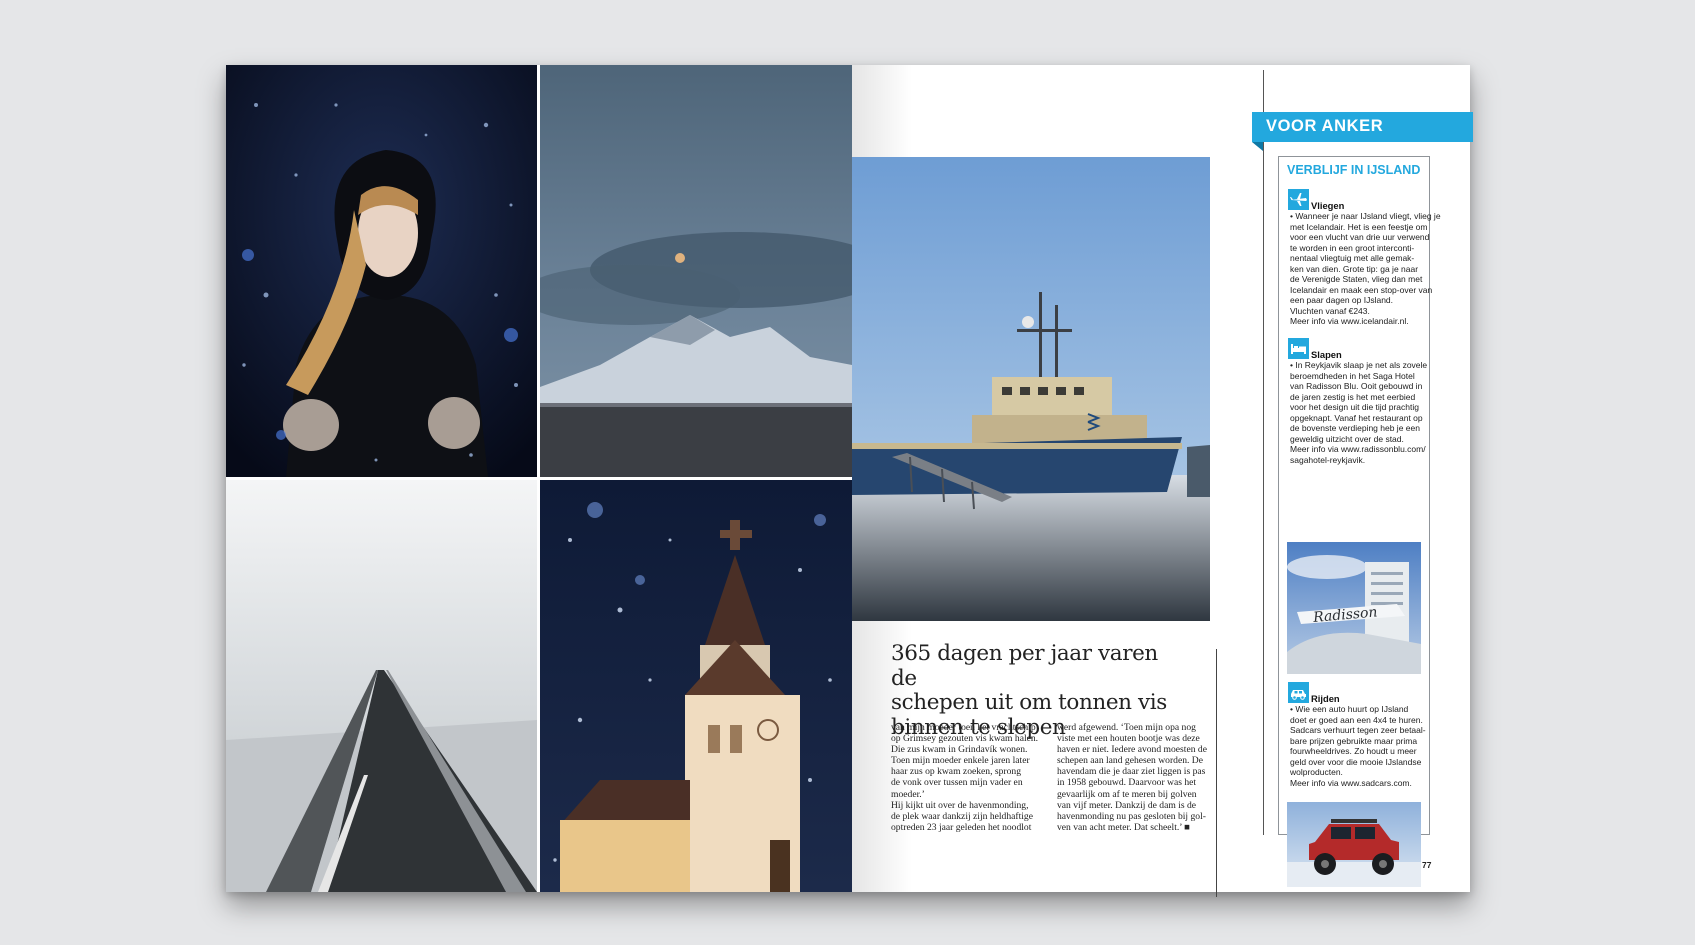  I want to click on text-line: • In Reykjavik slaap je net als zovele, so click(1359, 365).